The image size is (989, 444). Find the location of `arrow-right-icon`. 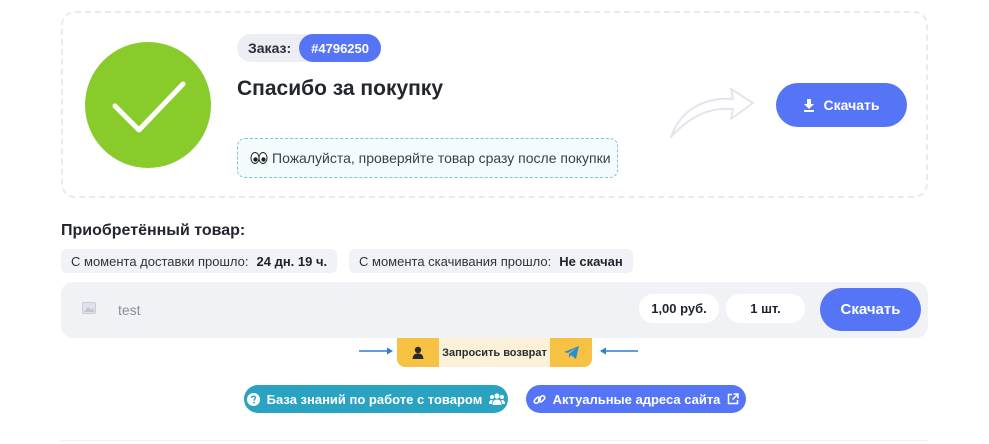

arrow-right-icon is located at coordinates (376, 351).